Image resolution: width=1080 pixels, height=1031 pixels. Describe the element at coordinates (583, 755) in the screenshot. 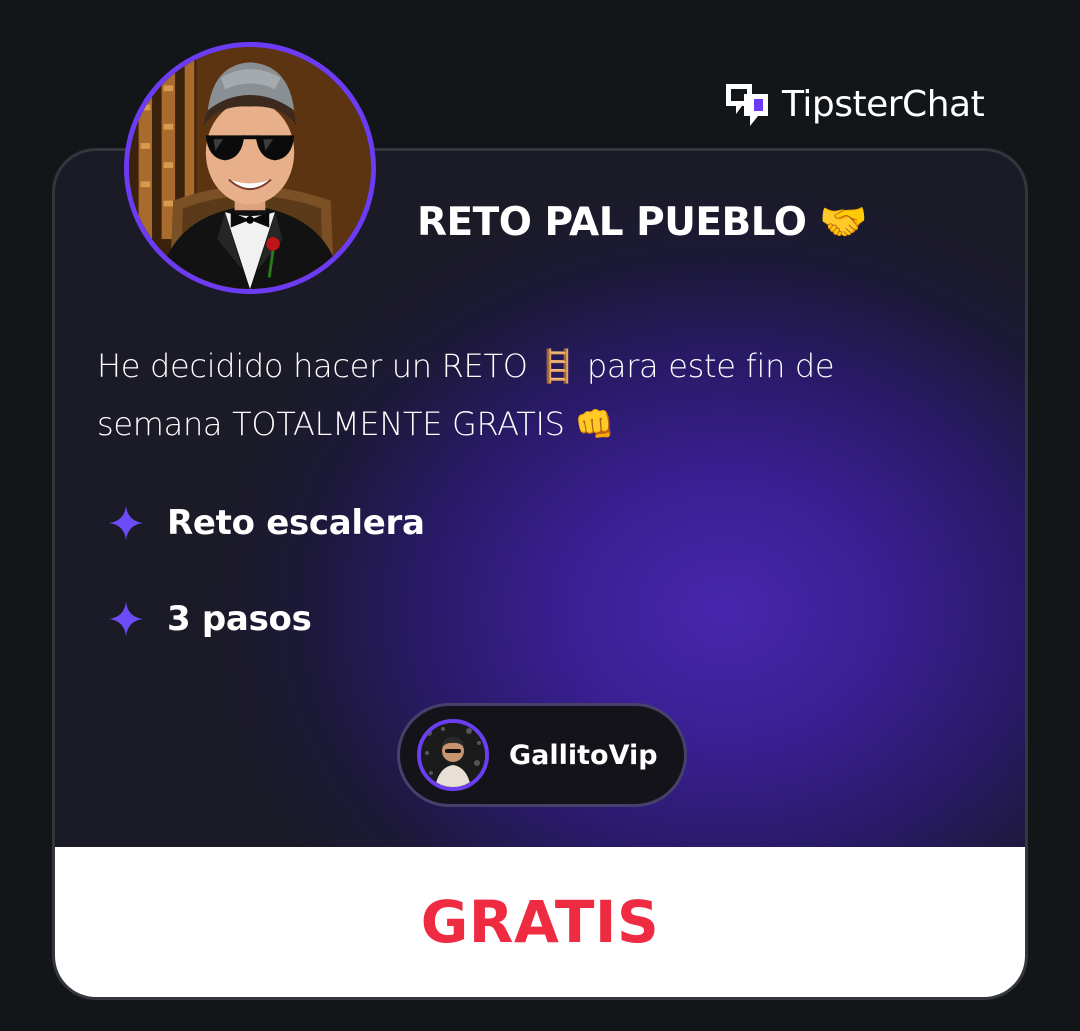

I see `tipster-name: GallitoVip` at that location.